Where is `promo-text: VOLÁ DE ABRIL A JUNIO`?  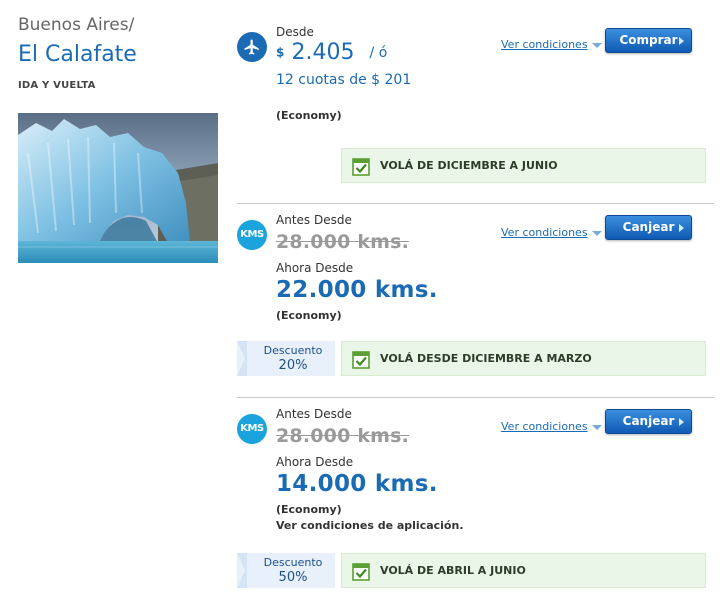 promo-text: VOLÁ DE ABRIL A JUNIO is located at coordinates (453, 570).